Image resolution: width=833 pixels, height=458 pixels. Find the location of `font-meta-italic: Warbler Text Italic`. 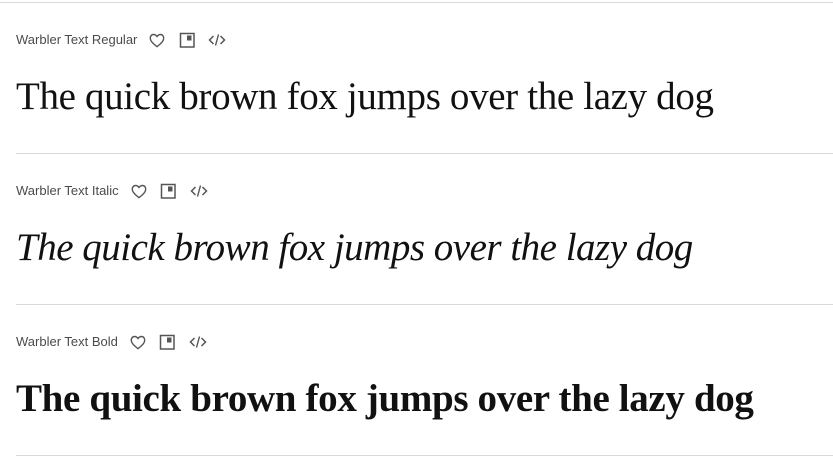

font-meta-italic: Warbler Text Italic is located at coordinates (112, 191).